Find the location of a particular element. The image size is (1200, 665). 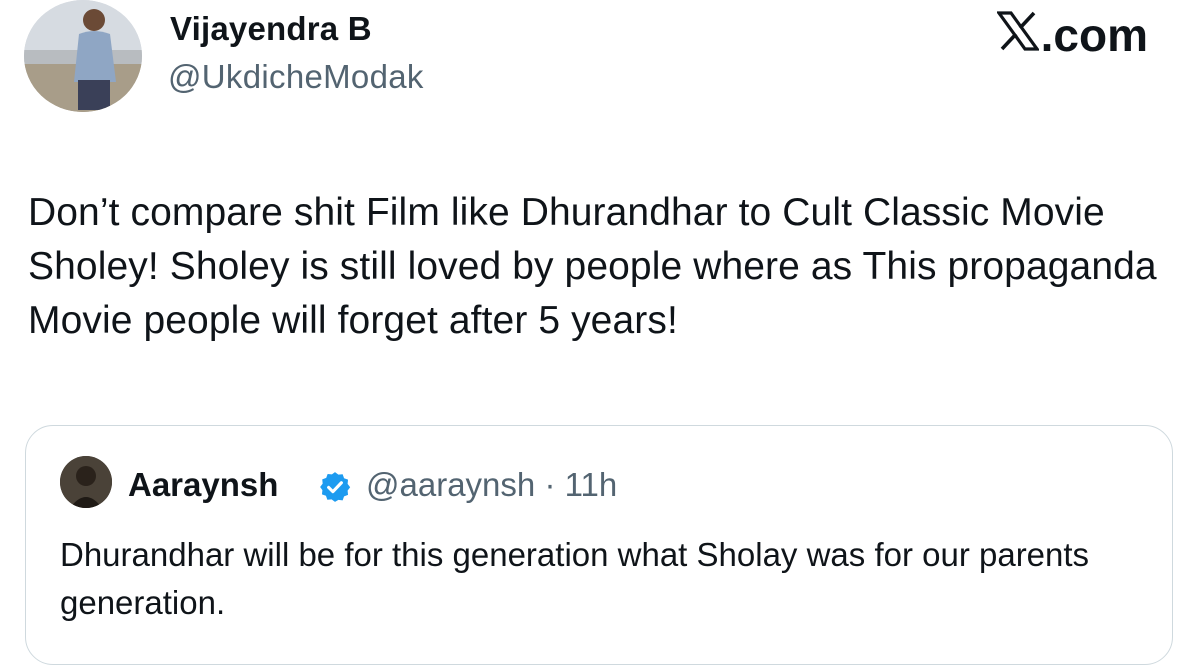

author-handle: @UkdicheModak is located at coordinates (296, 77).